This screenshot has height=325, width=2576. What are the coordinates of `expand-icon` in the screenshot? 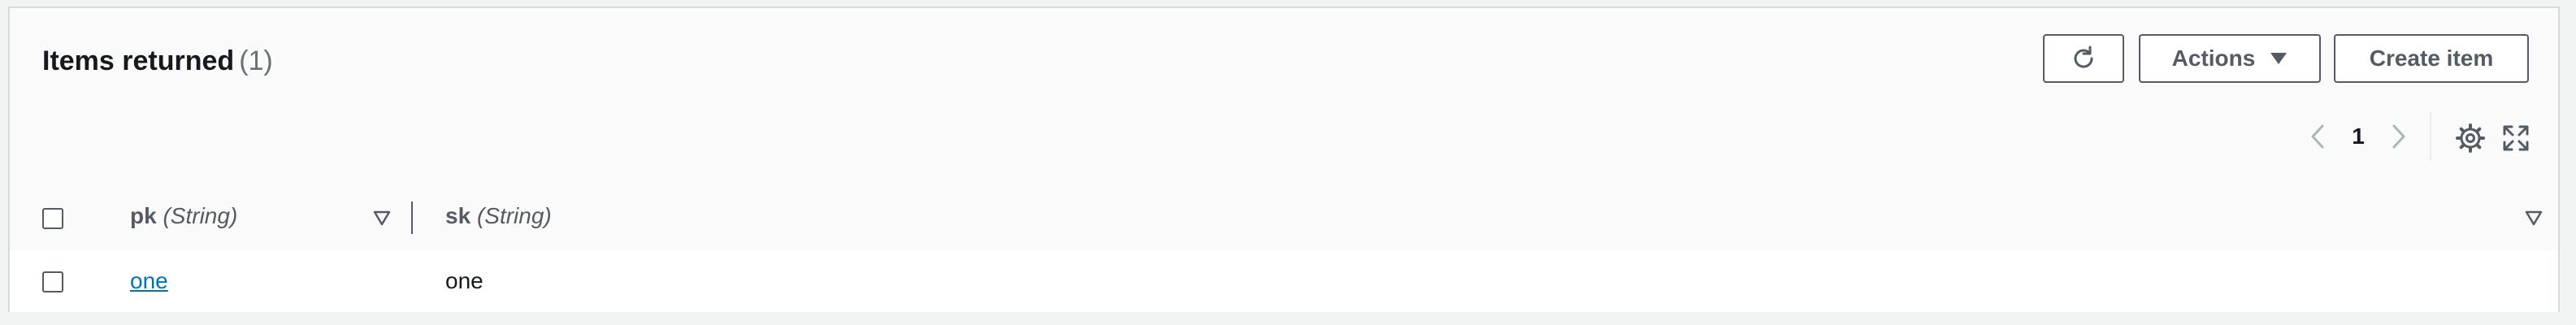 It's located at (2516, 138).